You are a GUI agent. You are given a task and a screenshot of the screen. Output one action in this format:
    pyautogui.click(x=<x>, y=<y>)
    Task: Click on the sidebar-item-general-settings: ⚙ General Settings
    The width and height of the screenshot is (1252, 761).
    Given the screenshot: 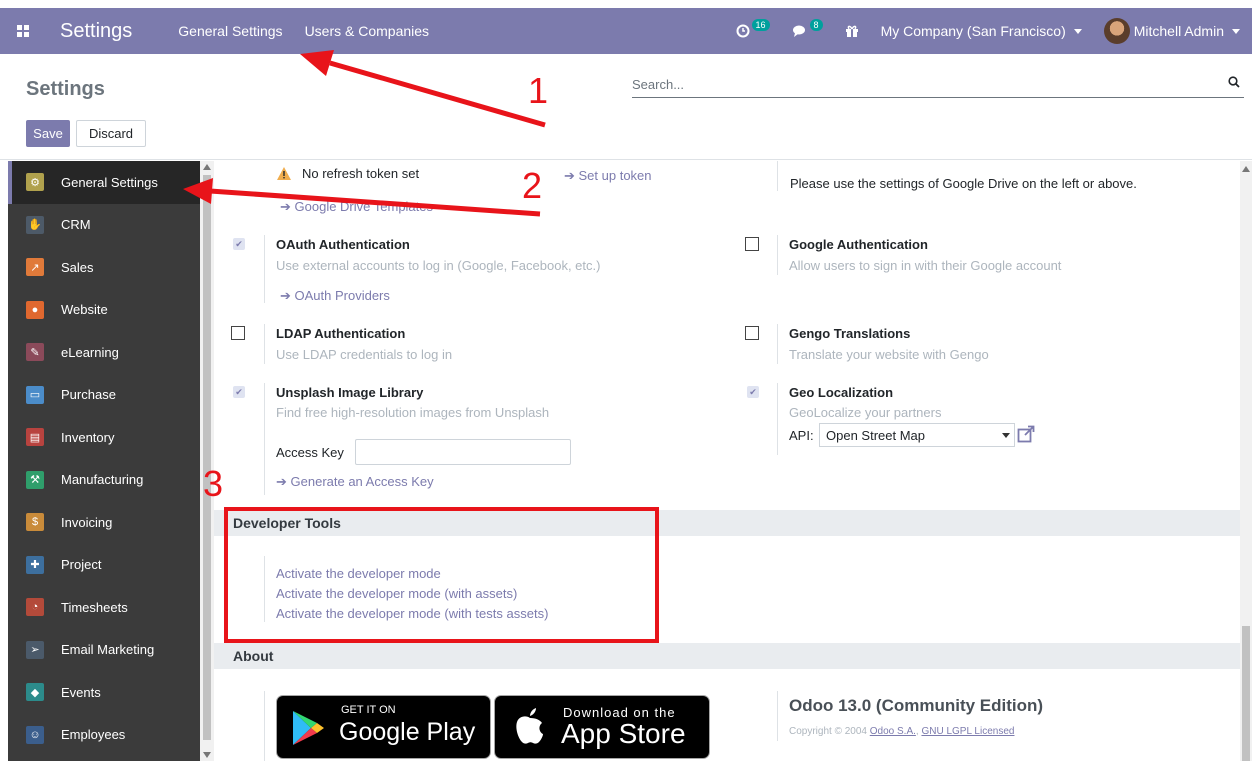 What is the action you would take?
    pyautogui.click(x=104, y=182)
    